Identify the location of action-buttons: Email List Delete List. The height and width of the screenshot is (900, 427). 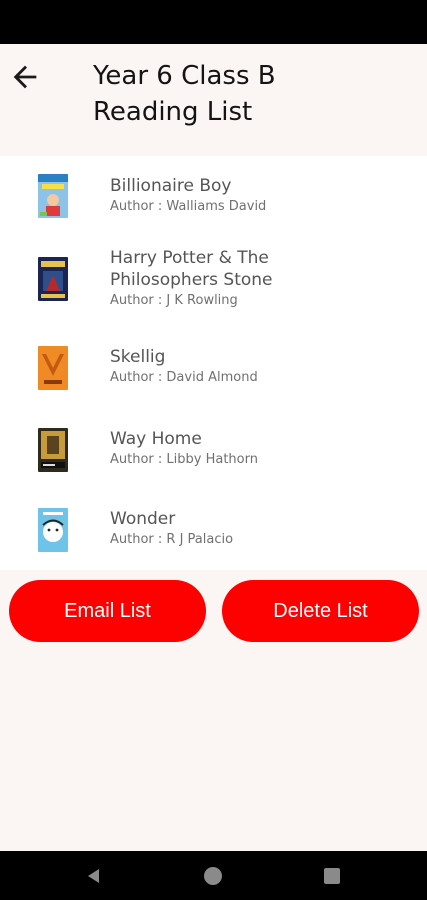
(213, 611).